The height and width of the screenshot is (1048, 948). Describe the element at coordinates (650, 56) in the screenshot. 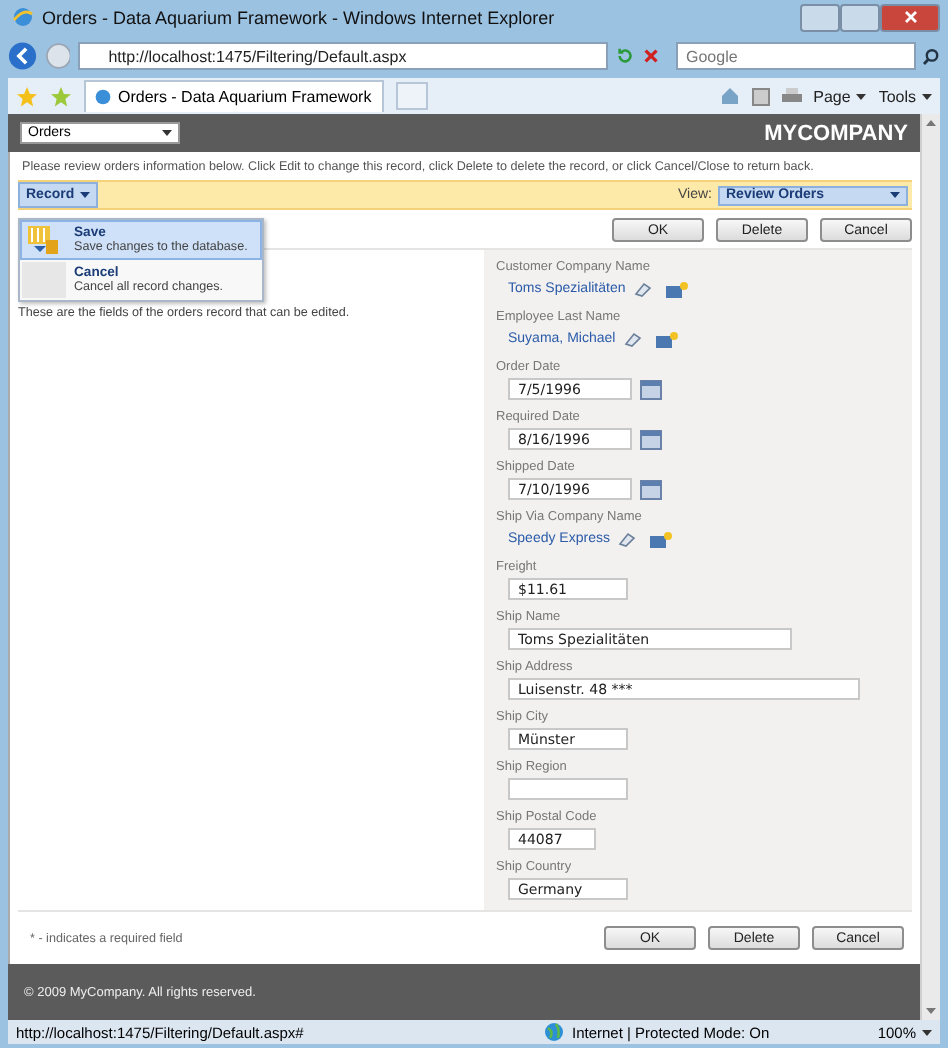

I see `stop-icon` at that location.